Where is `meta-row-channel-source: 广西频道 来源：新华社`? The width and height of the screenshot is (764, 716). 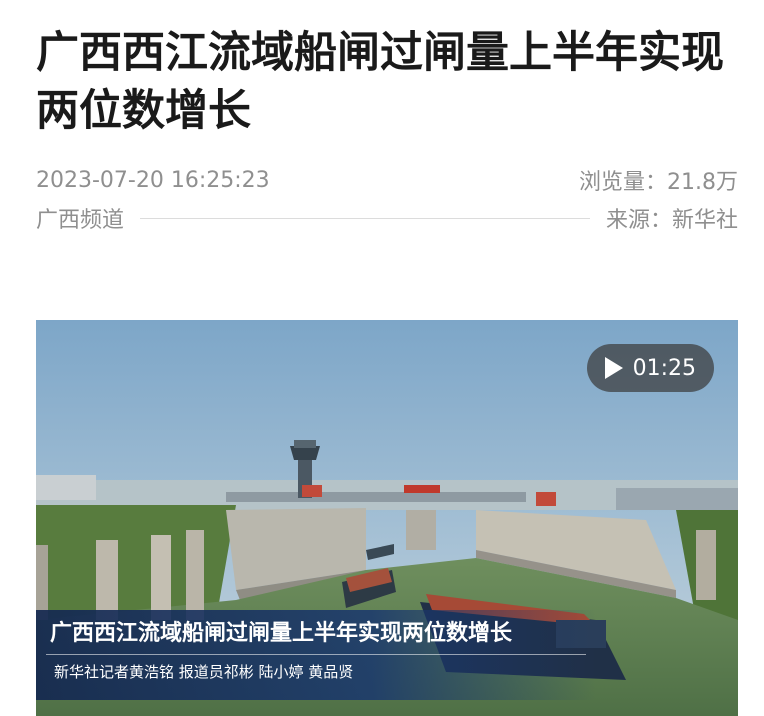 meta-row-channel-source: 广西频道 来源：新华社 is located at coordinates (387, 218).